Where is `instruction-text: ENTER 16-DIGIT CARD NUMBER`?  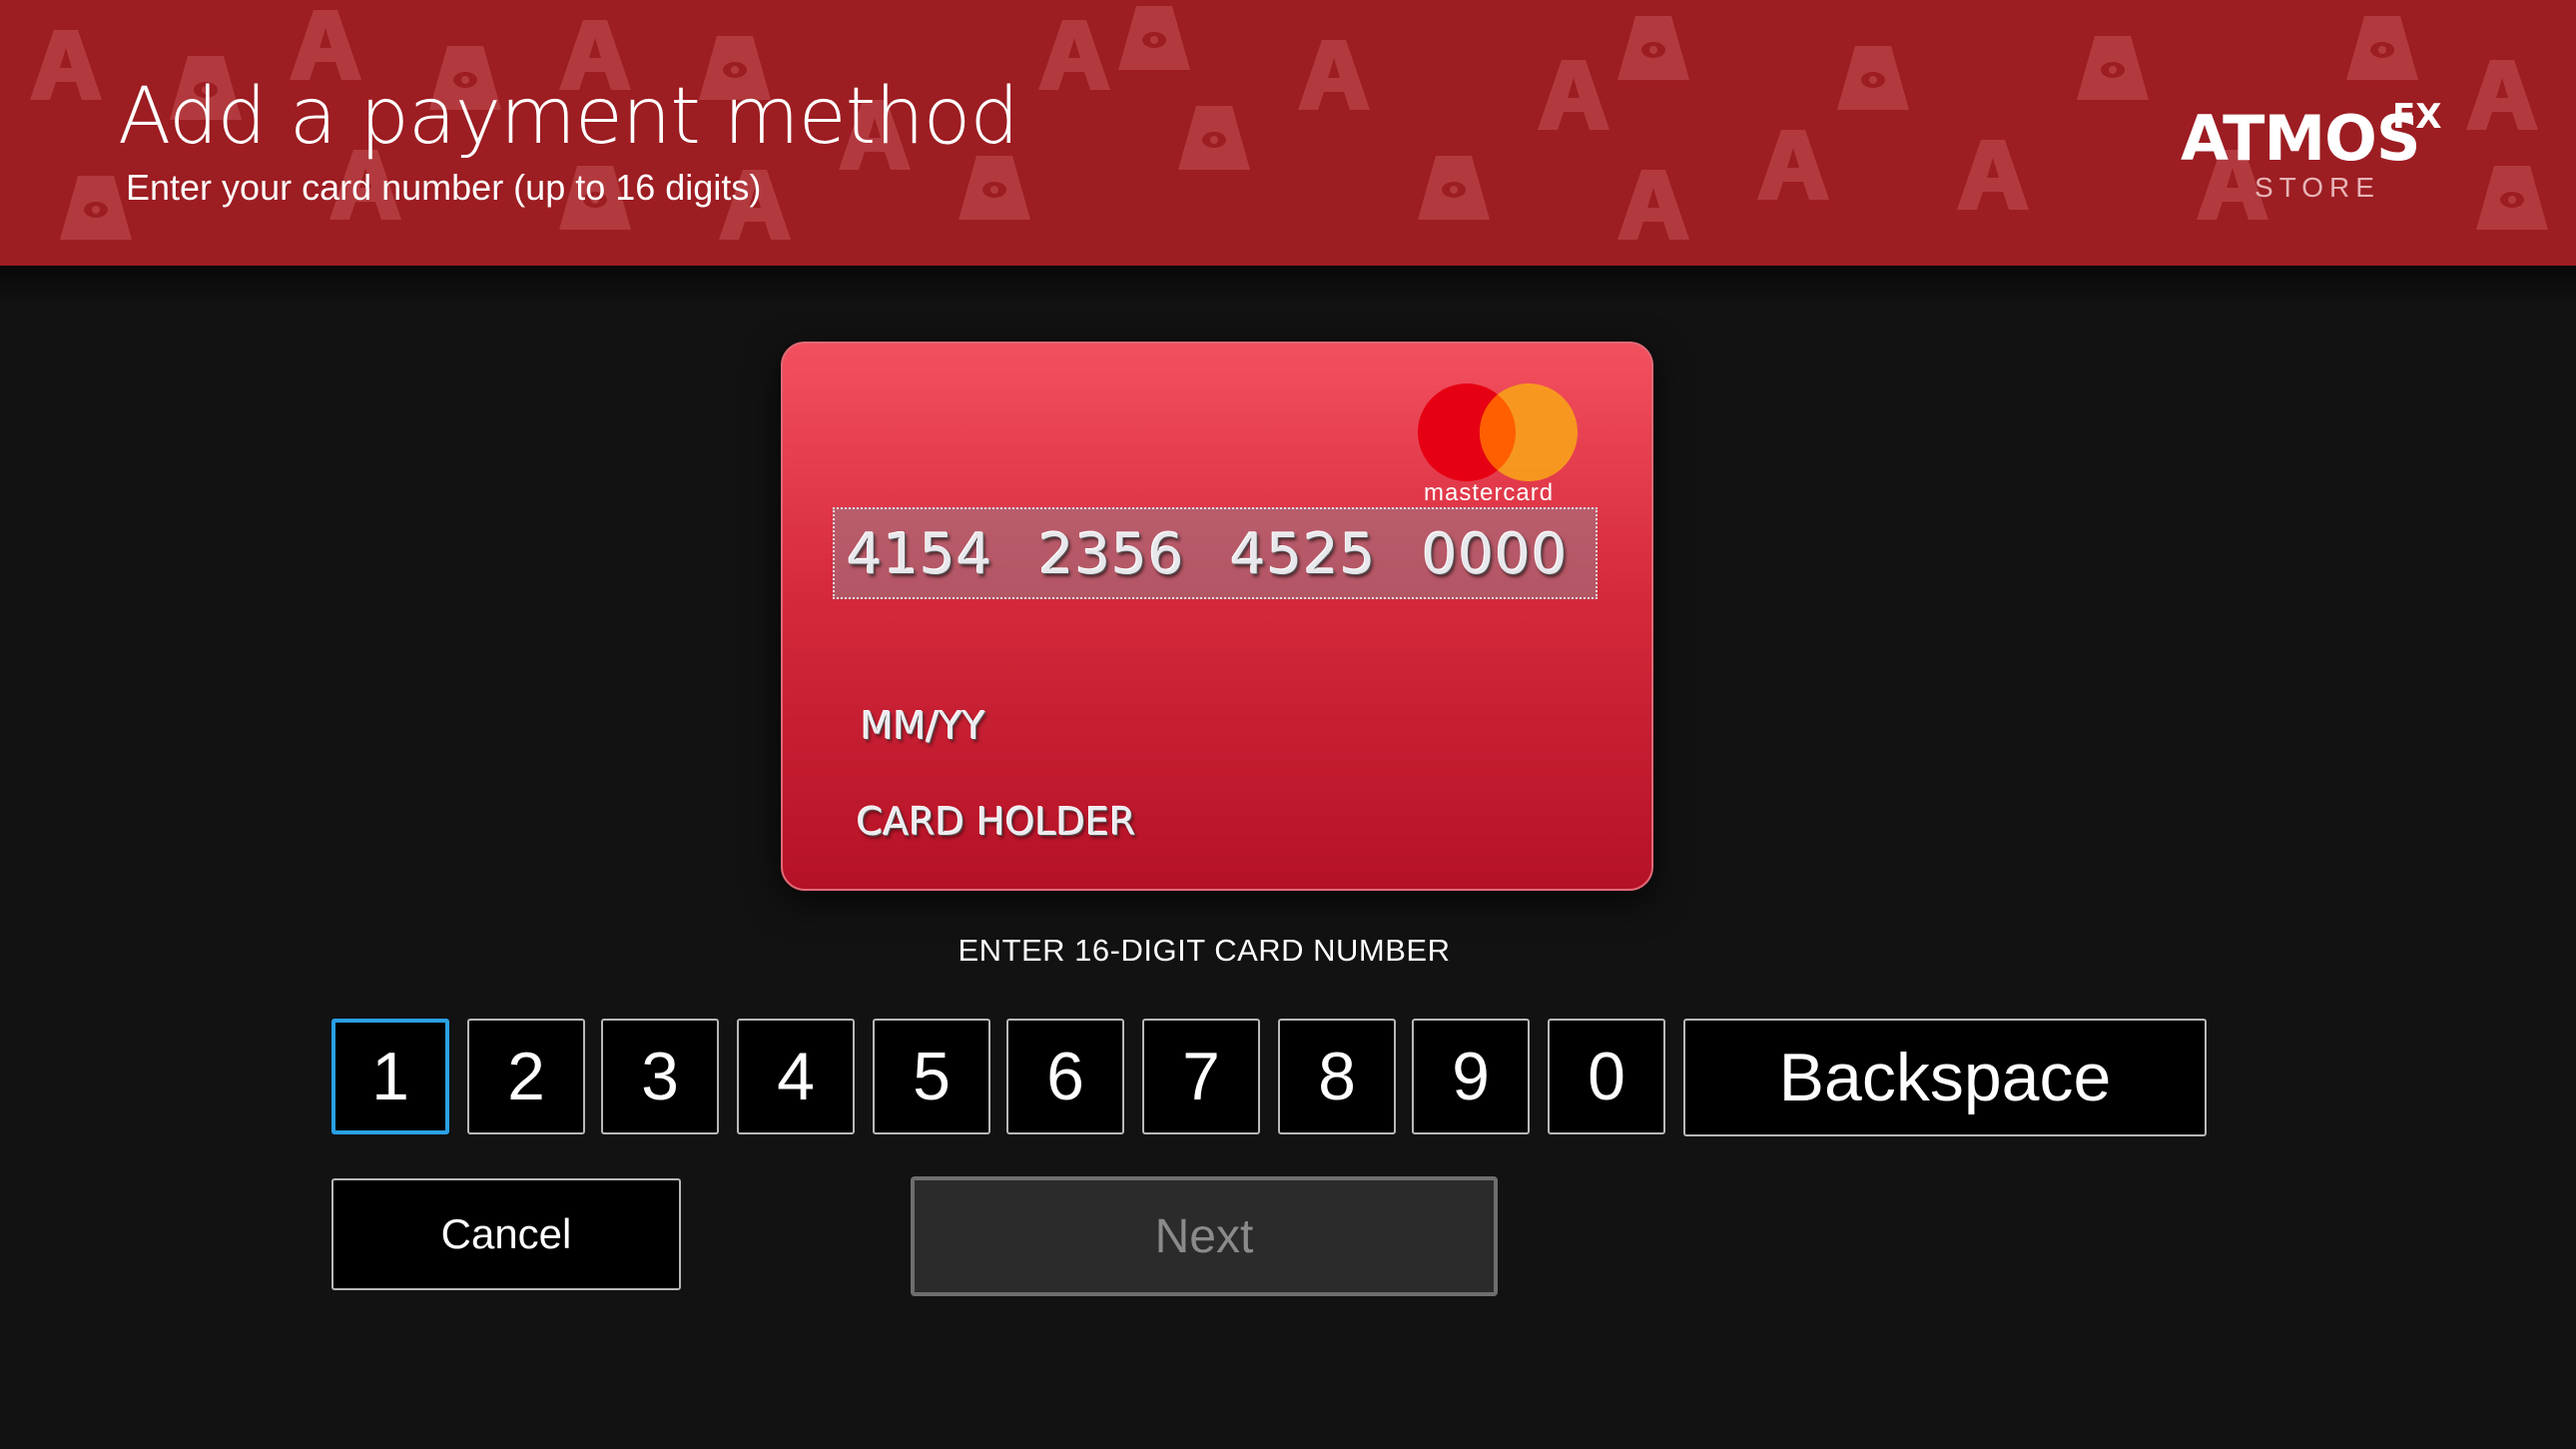 instruction-text: ENTER 16-DIGIT CARD NUMBER is located at coordinates (1204, 950).